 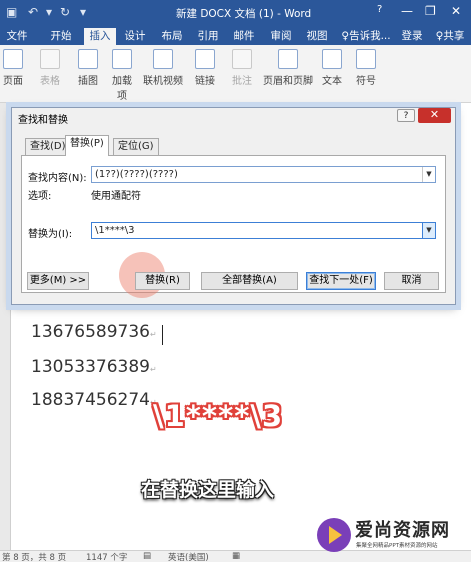 What do you see at coordinates (379, 9) in the screenshot?
I see `ribbon-display-icon: ?` at bounding box center [379, 9].